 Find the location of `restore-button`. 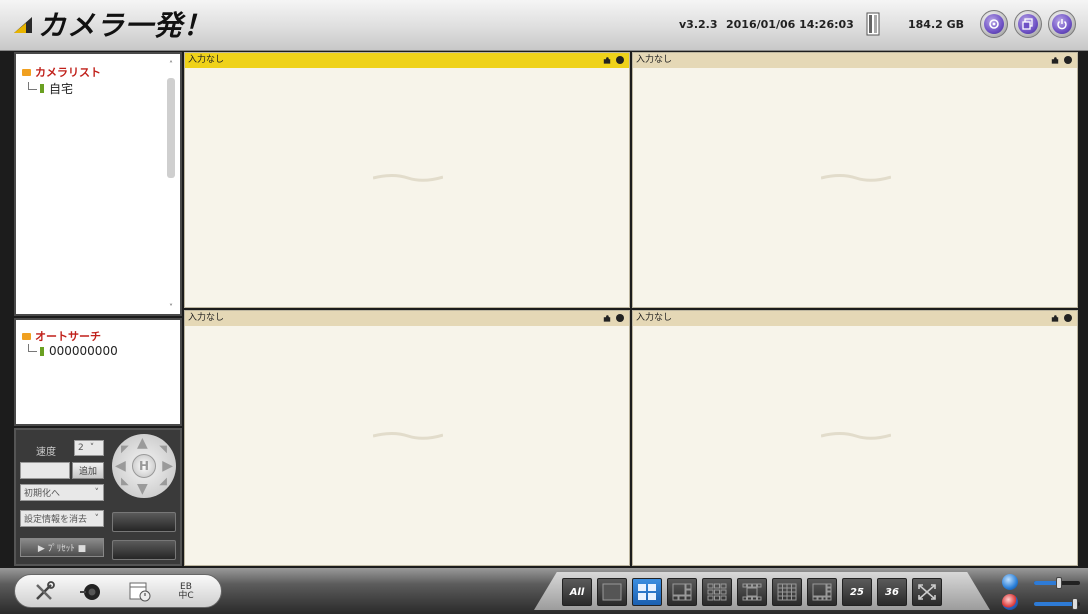

restore-button is located at coordinates (1028, 24).